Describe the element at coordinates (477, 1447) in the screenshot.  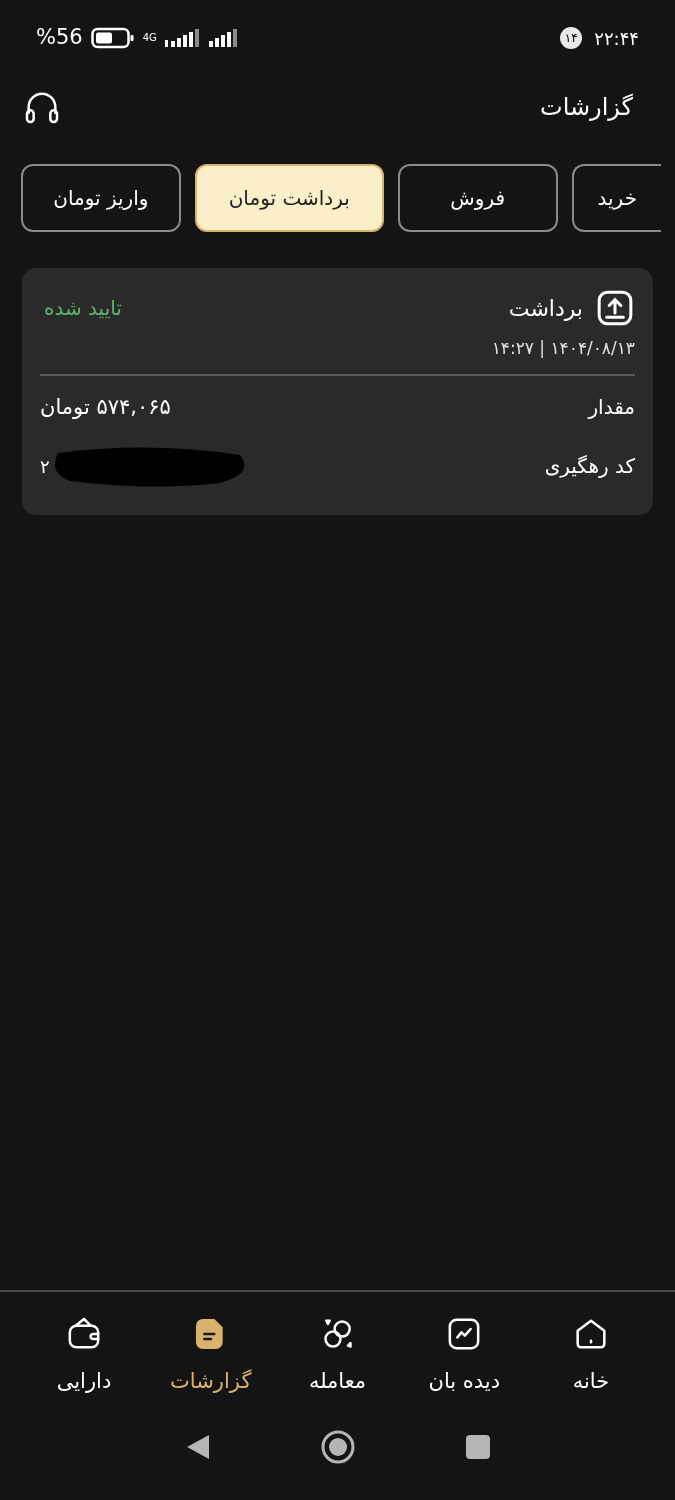
I see `recents-icon` at that location.